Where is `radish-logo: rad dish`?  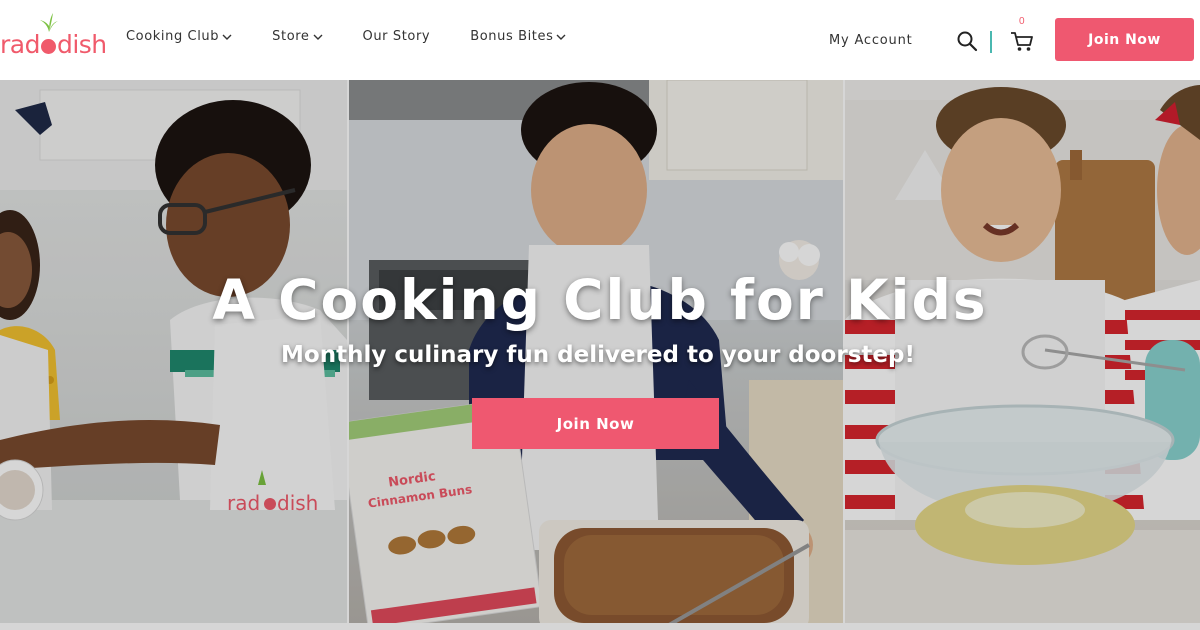 radish-logo: rad dish is located at coordinates (55, 36).